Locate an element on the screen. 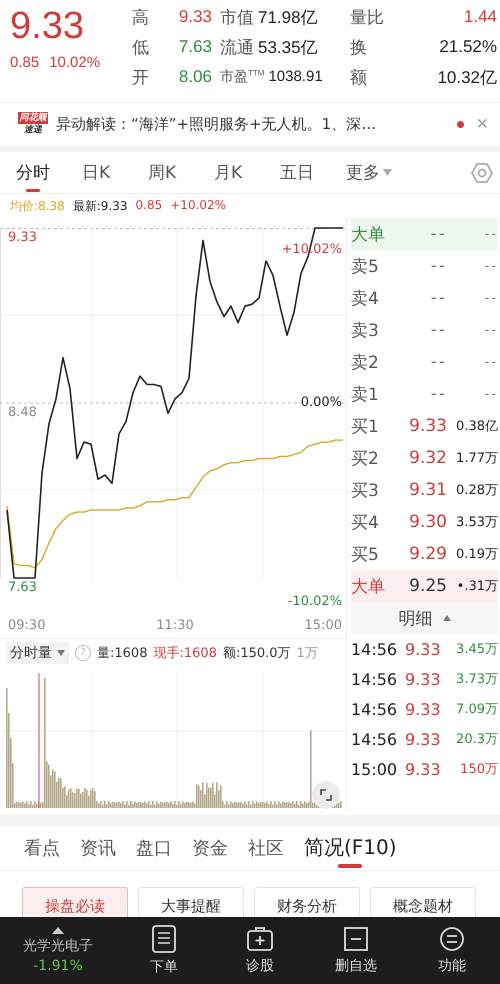 Image resolution: width=500 pixels, height=984 pixels. stat-value: 7.63 is located at coordinates (195, 47).